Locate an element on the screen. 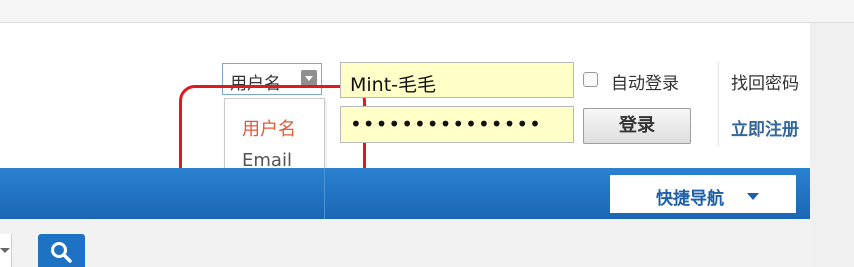  login-button: 登录 is located at coordinates (637, 126).